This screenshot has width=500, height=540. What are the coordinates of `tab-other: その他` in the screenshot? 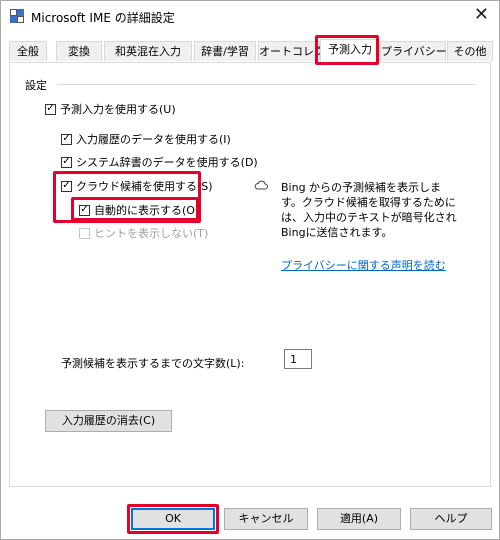 It's located at (470, 51).